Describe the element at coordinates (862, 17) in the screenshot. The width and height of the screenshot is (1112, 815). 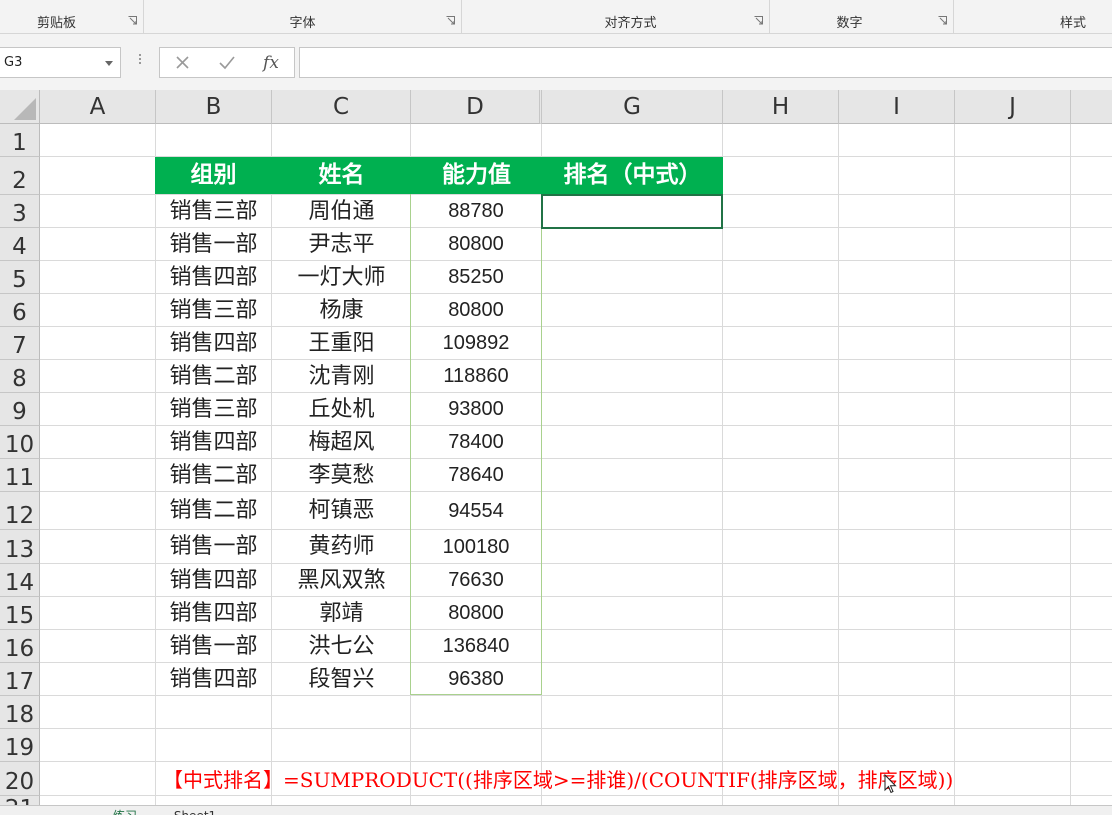
I see `ribbon-group-number: 数字` at that location.